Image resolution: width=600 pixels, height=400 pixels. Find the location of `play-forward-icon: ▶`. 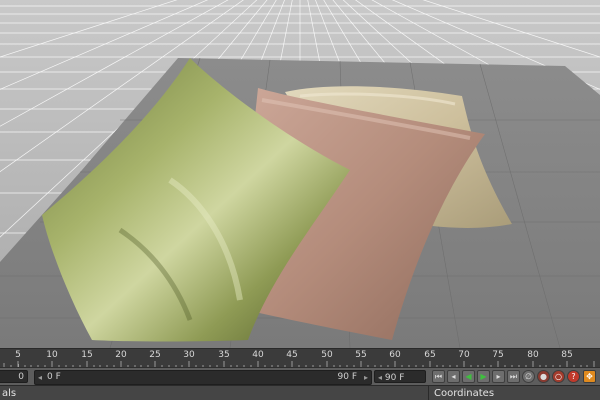

play-forward-icon: ▶ is located at coordinates (483, 376).